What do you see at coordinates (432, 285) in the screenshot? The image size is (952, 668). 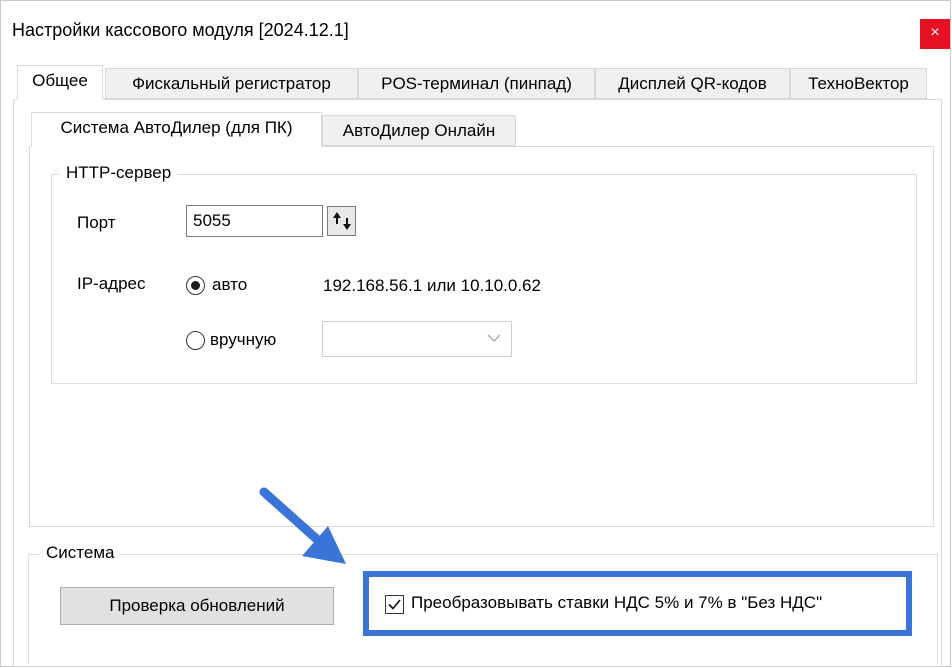 I see `ip-address-value: 192.168.56.1 или 10.10.0.62` at bounding box center [432, 285].